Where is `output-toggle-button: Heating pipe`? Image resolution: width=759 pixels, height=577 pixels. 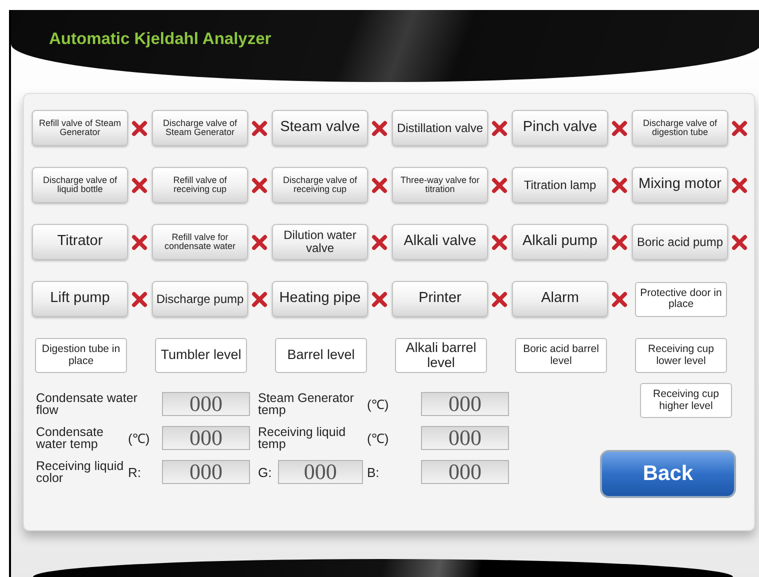 output-toggle-button: Heating pipe is located at coordinates (320, 299).